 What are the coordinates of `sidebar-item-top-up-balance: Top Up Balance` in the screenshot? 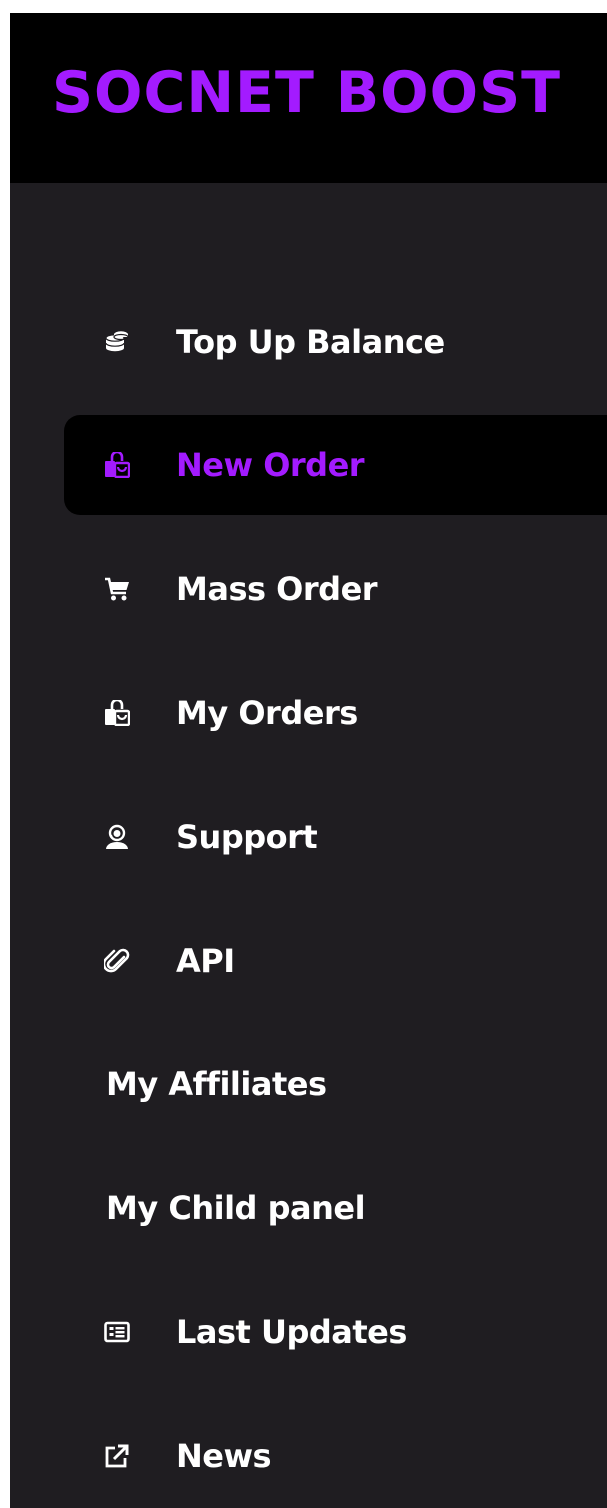 It's located at (335, 342).